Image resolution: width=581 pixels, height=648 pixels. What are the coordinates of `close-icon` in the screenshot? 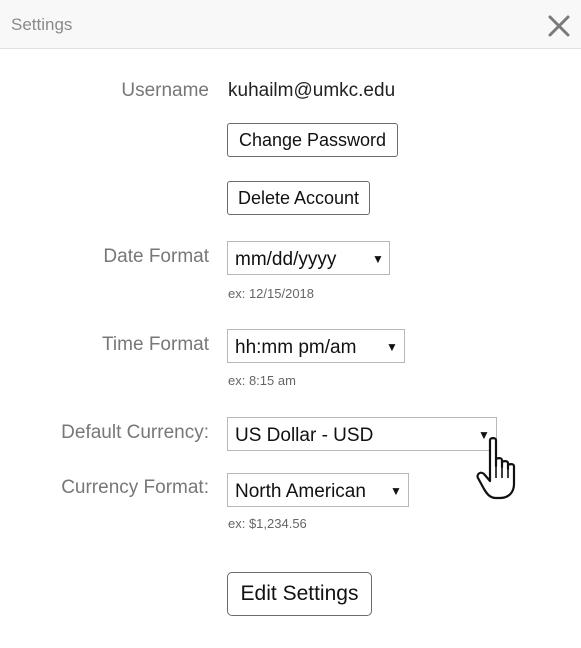 It's located at (559, 26).